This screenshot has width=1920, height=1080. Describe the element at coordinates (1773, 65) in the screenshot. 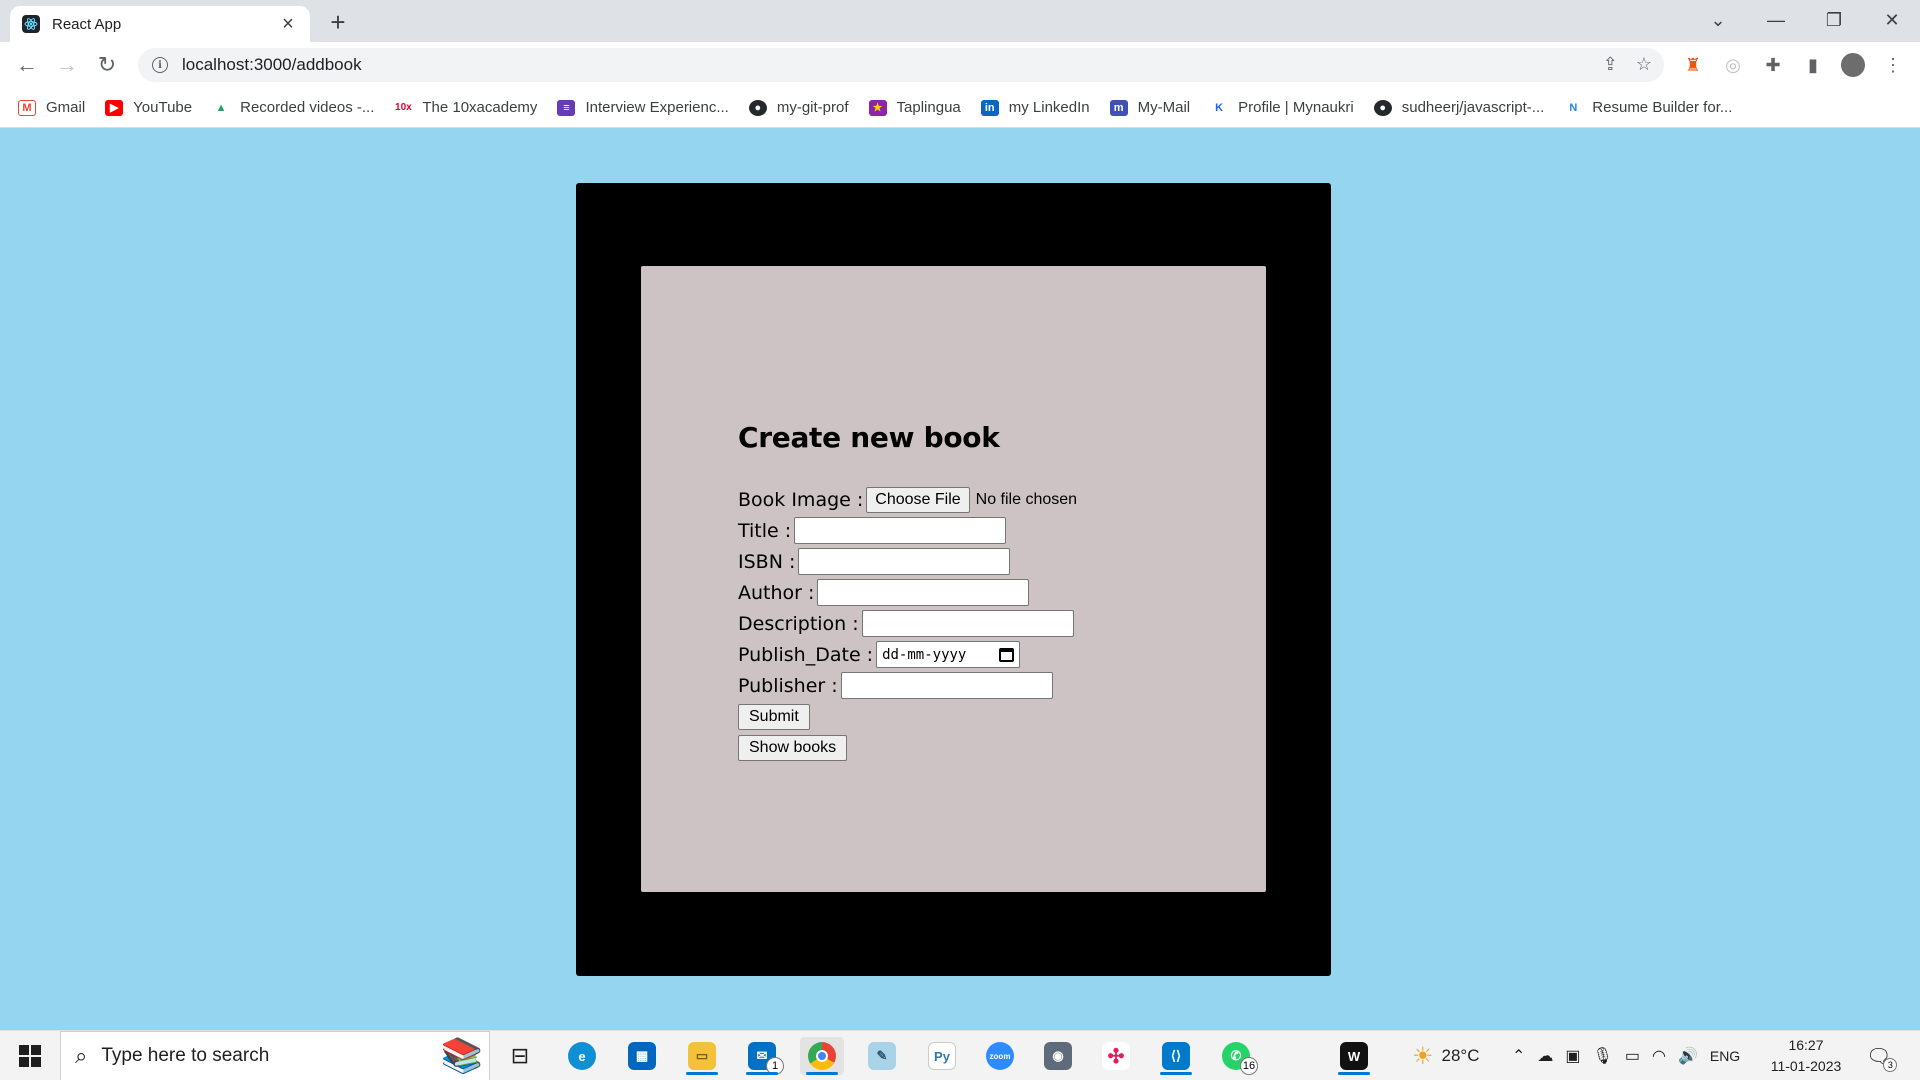

I see `extensions-puzzle-icon: ✚` at that location.